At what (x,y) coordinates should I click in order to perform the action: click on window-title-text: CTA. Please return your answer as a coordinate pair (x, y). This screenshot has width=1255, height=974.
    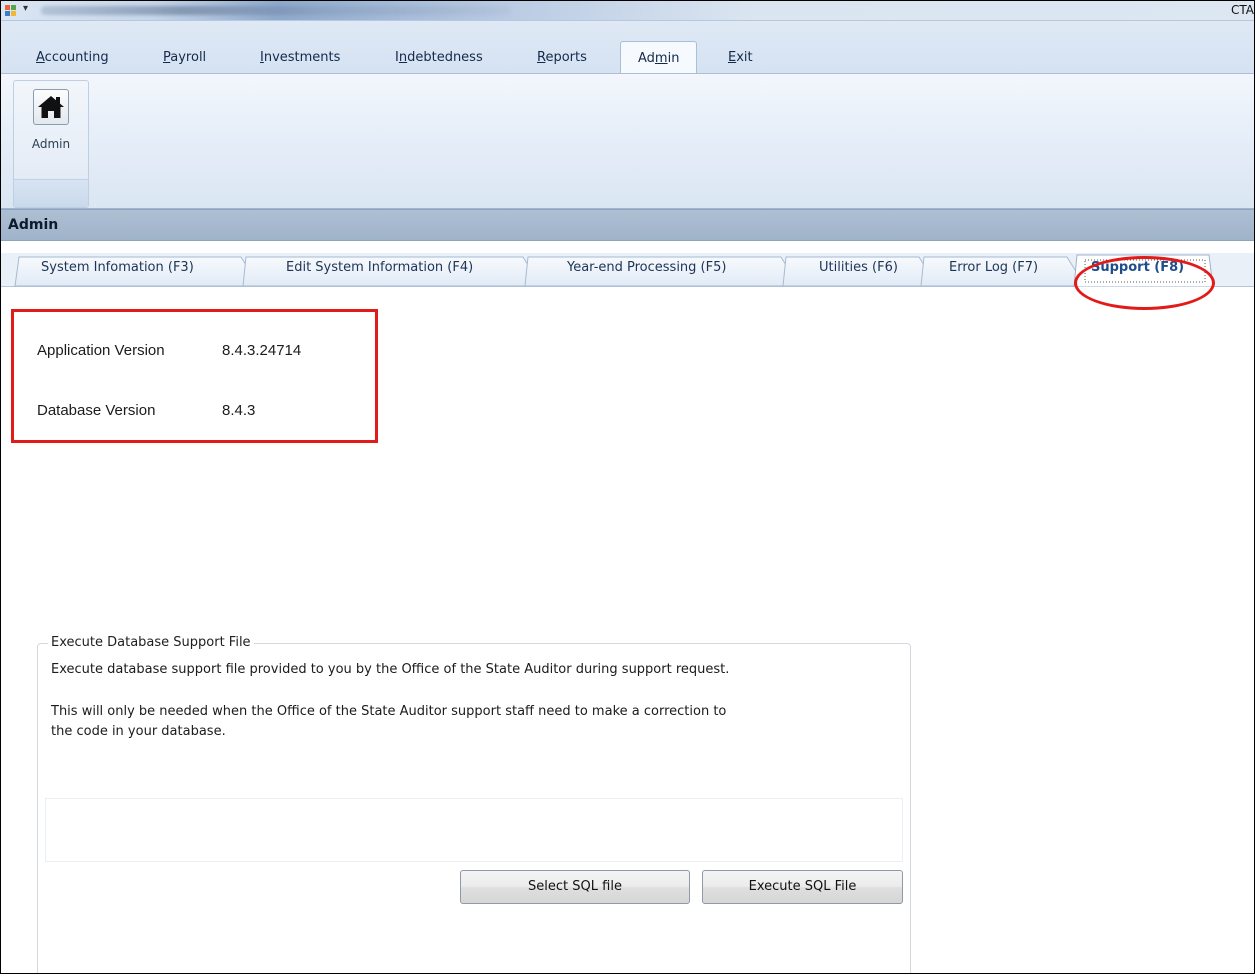
    Looking at the image, I should click on (1242, 10).